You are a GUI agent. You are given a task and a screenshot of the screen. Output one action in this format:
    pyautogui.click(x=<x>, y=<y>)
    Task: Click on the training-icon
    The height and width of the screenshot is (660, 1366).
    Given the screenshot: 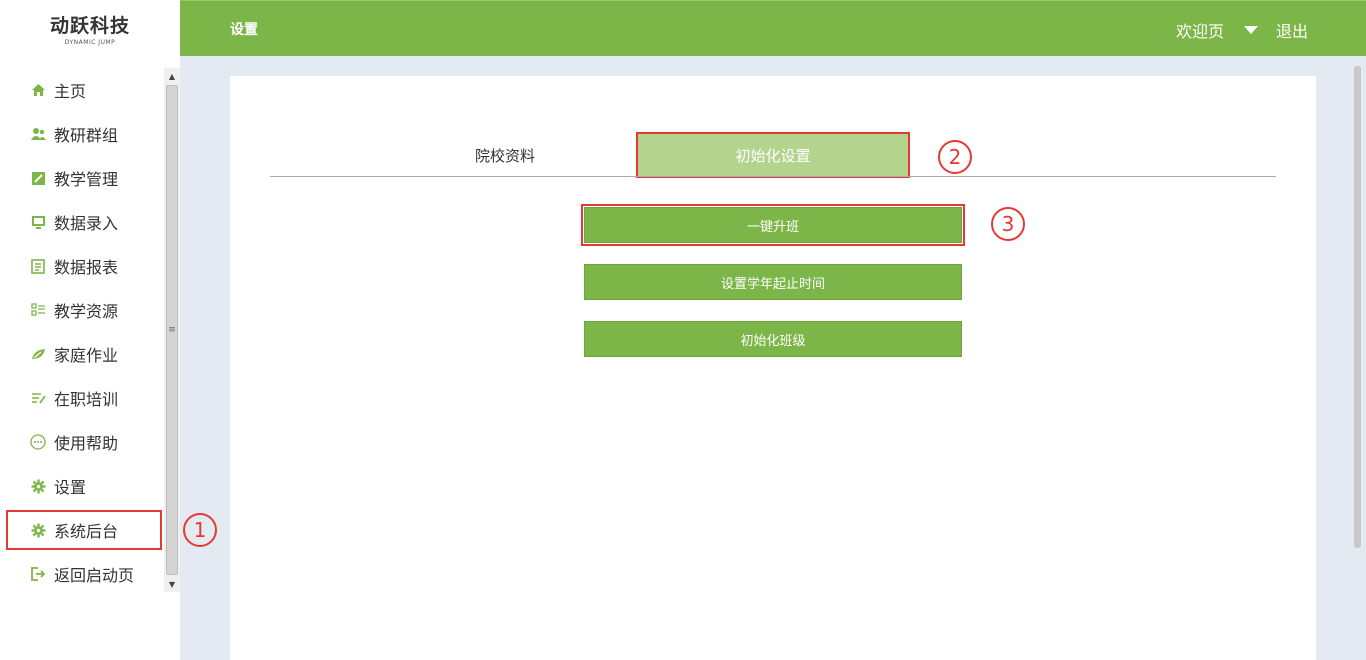 What is the action you would take?
    pyautogui.click(x=38, y=398)
    